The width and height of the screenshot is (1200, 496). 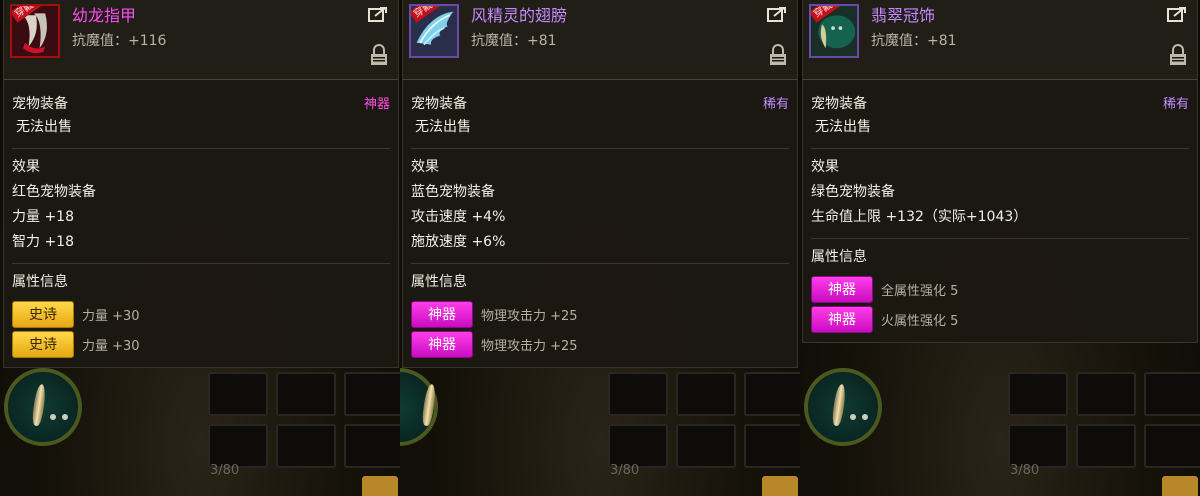 I want to click on effect-line: 施放速度 +6%, so click(x=458, y=242).